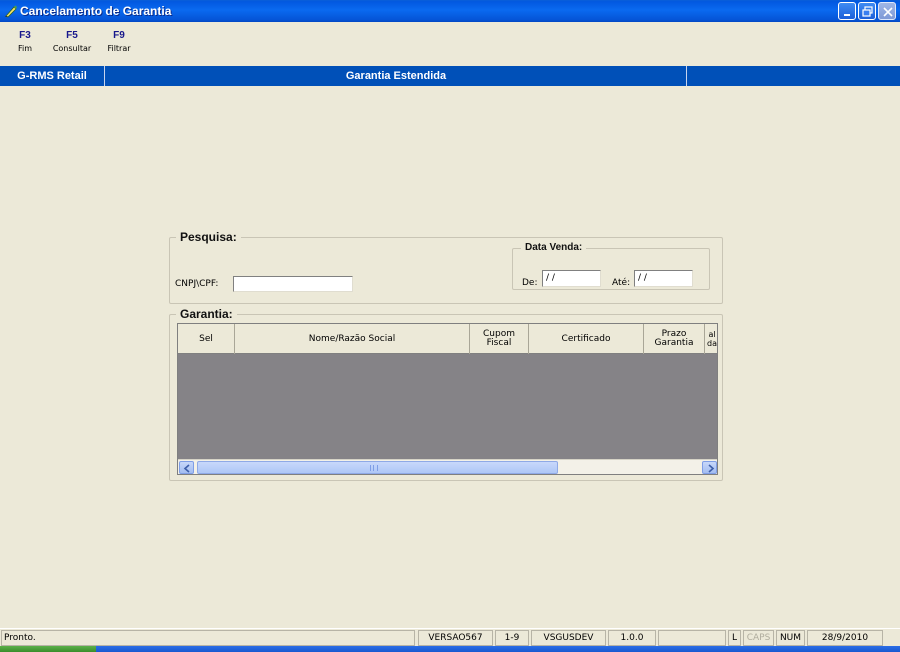  Describe the element at coordinates (206, 314) in the screenshot. I see `garantia-title: Garantia:` at that location.